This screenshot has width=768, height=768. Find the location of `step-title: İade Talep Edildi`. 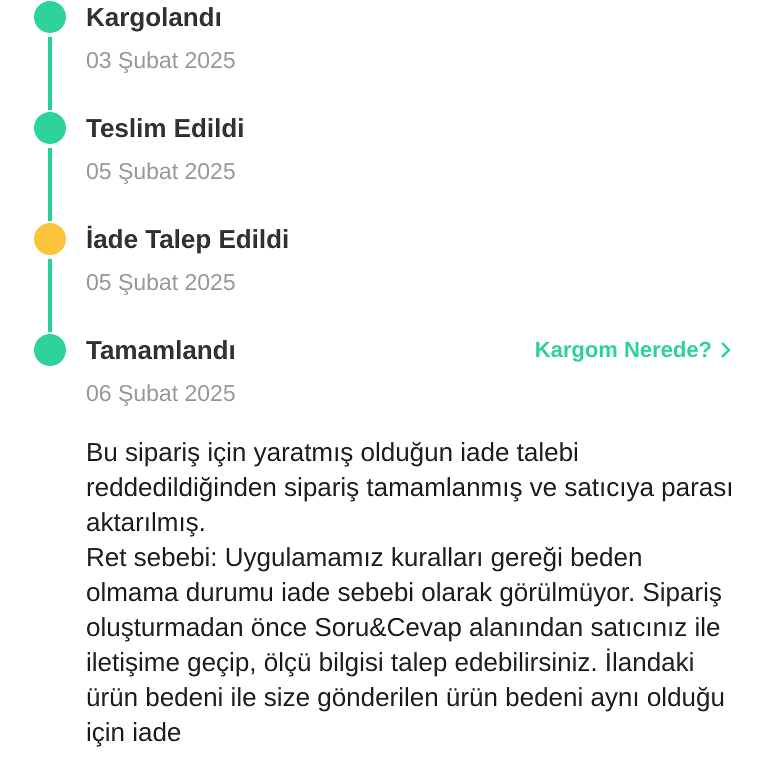

step-title: İade Talep Edildi is located at coordinates (188, 239).